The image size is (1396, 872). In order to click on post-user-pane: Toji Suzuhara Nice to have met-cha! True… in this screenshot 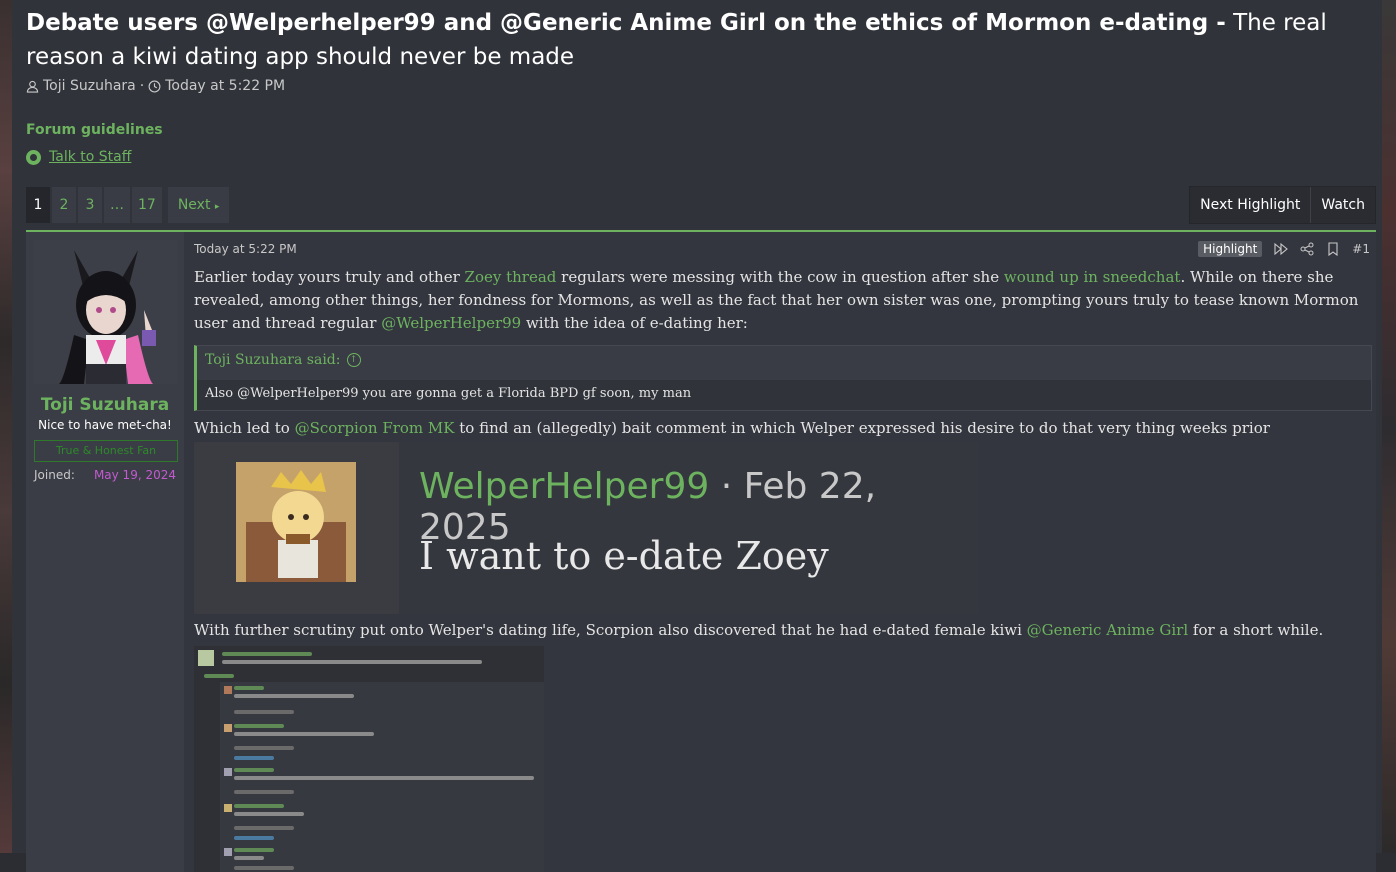, I will do `click(105, 552)`.